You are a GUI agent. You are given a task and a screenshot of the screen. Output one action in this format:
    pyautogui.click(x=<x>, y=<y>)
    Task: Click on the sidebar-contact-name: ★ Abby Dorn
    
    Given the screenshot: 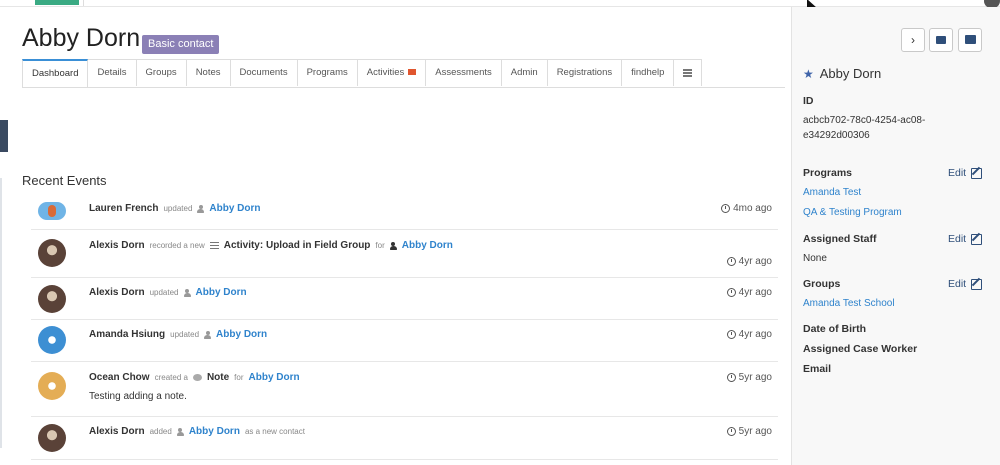 What is the action you would take?
    pyautogui.click(x=842, y=73)
    